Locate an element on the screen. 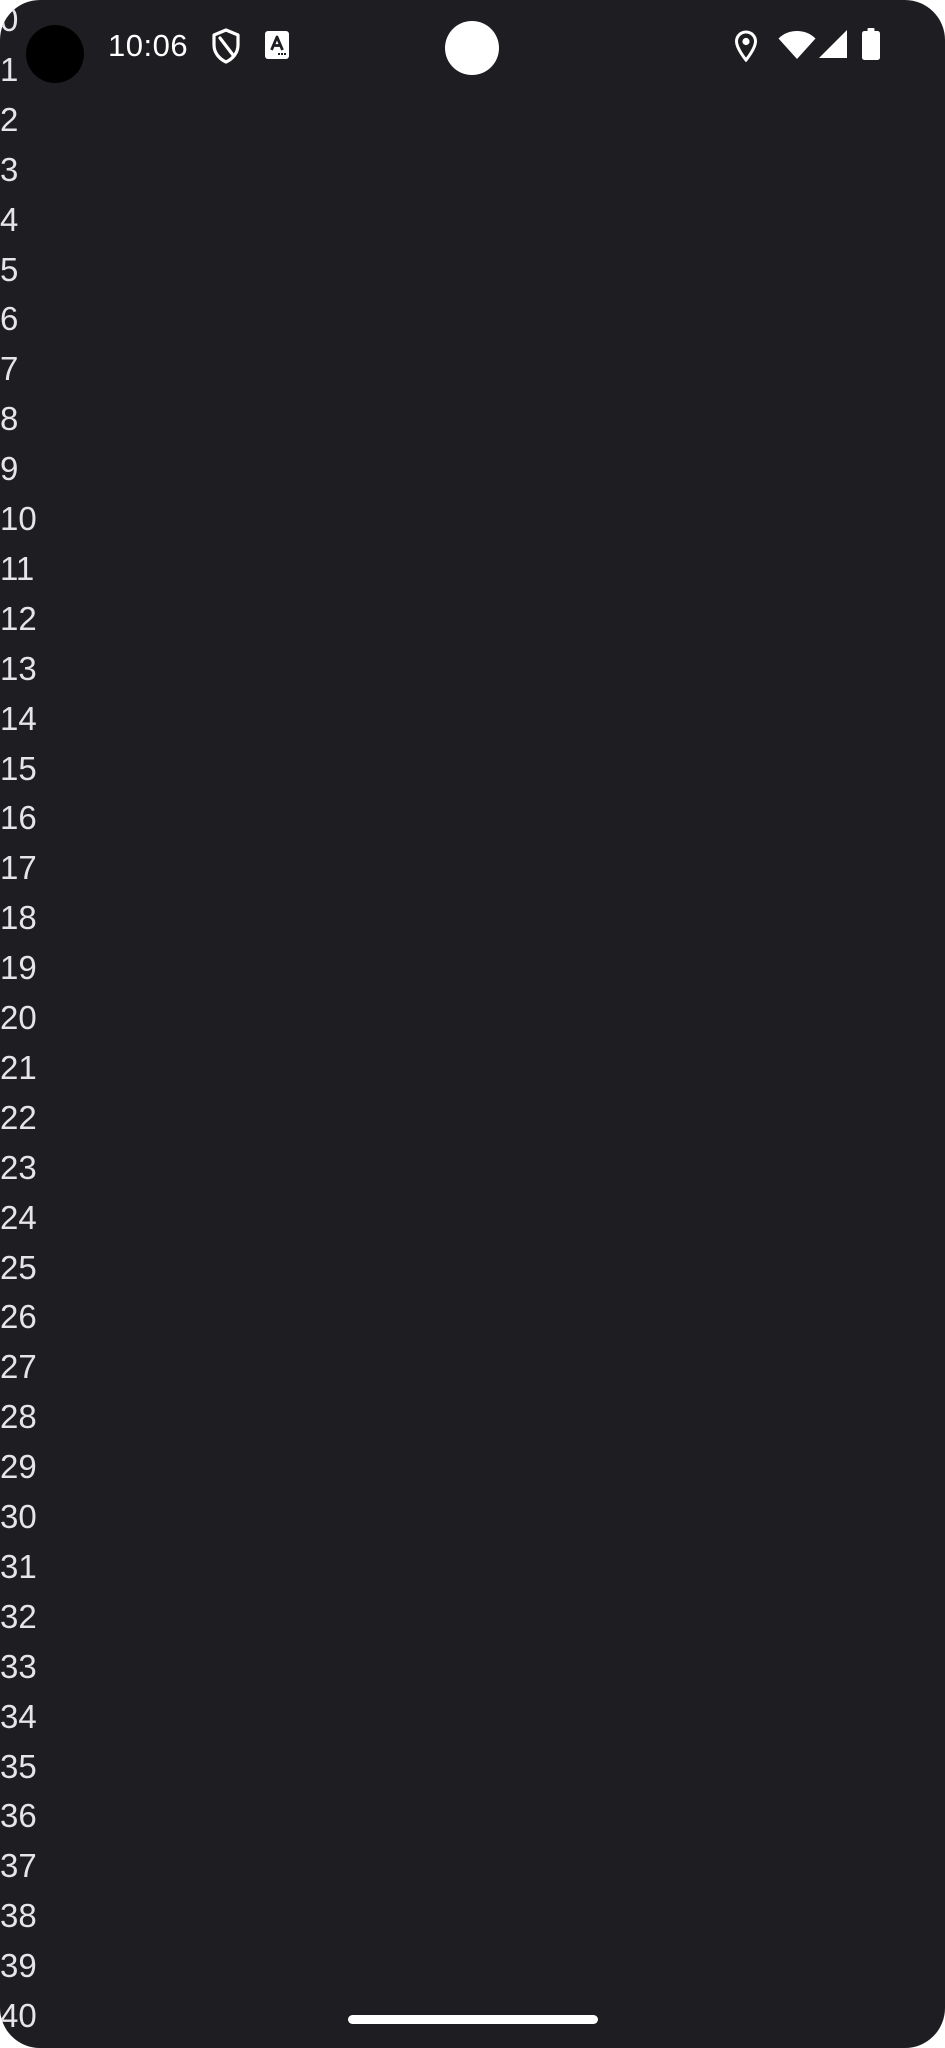 The height and width of the screenshot is (2048, 945). list-item: 34 is located at coordinates (18, 1716).